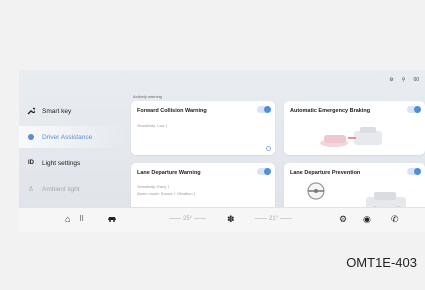  I want to click on section-title: Actively warning, so click(147, 96).